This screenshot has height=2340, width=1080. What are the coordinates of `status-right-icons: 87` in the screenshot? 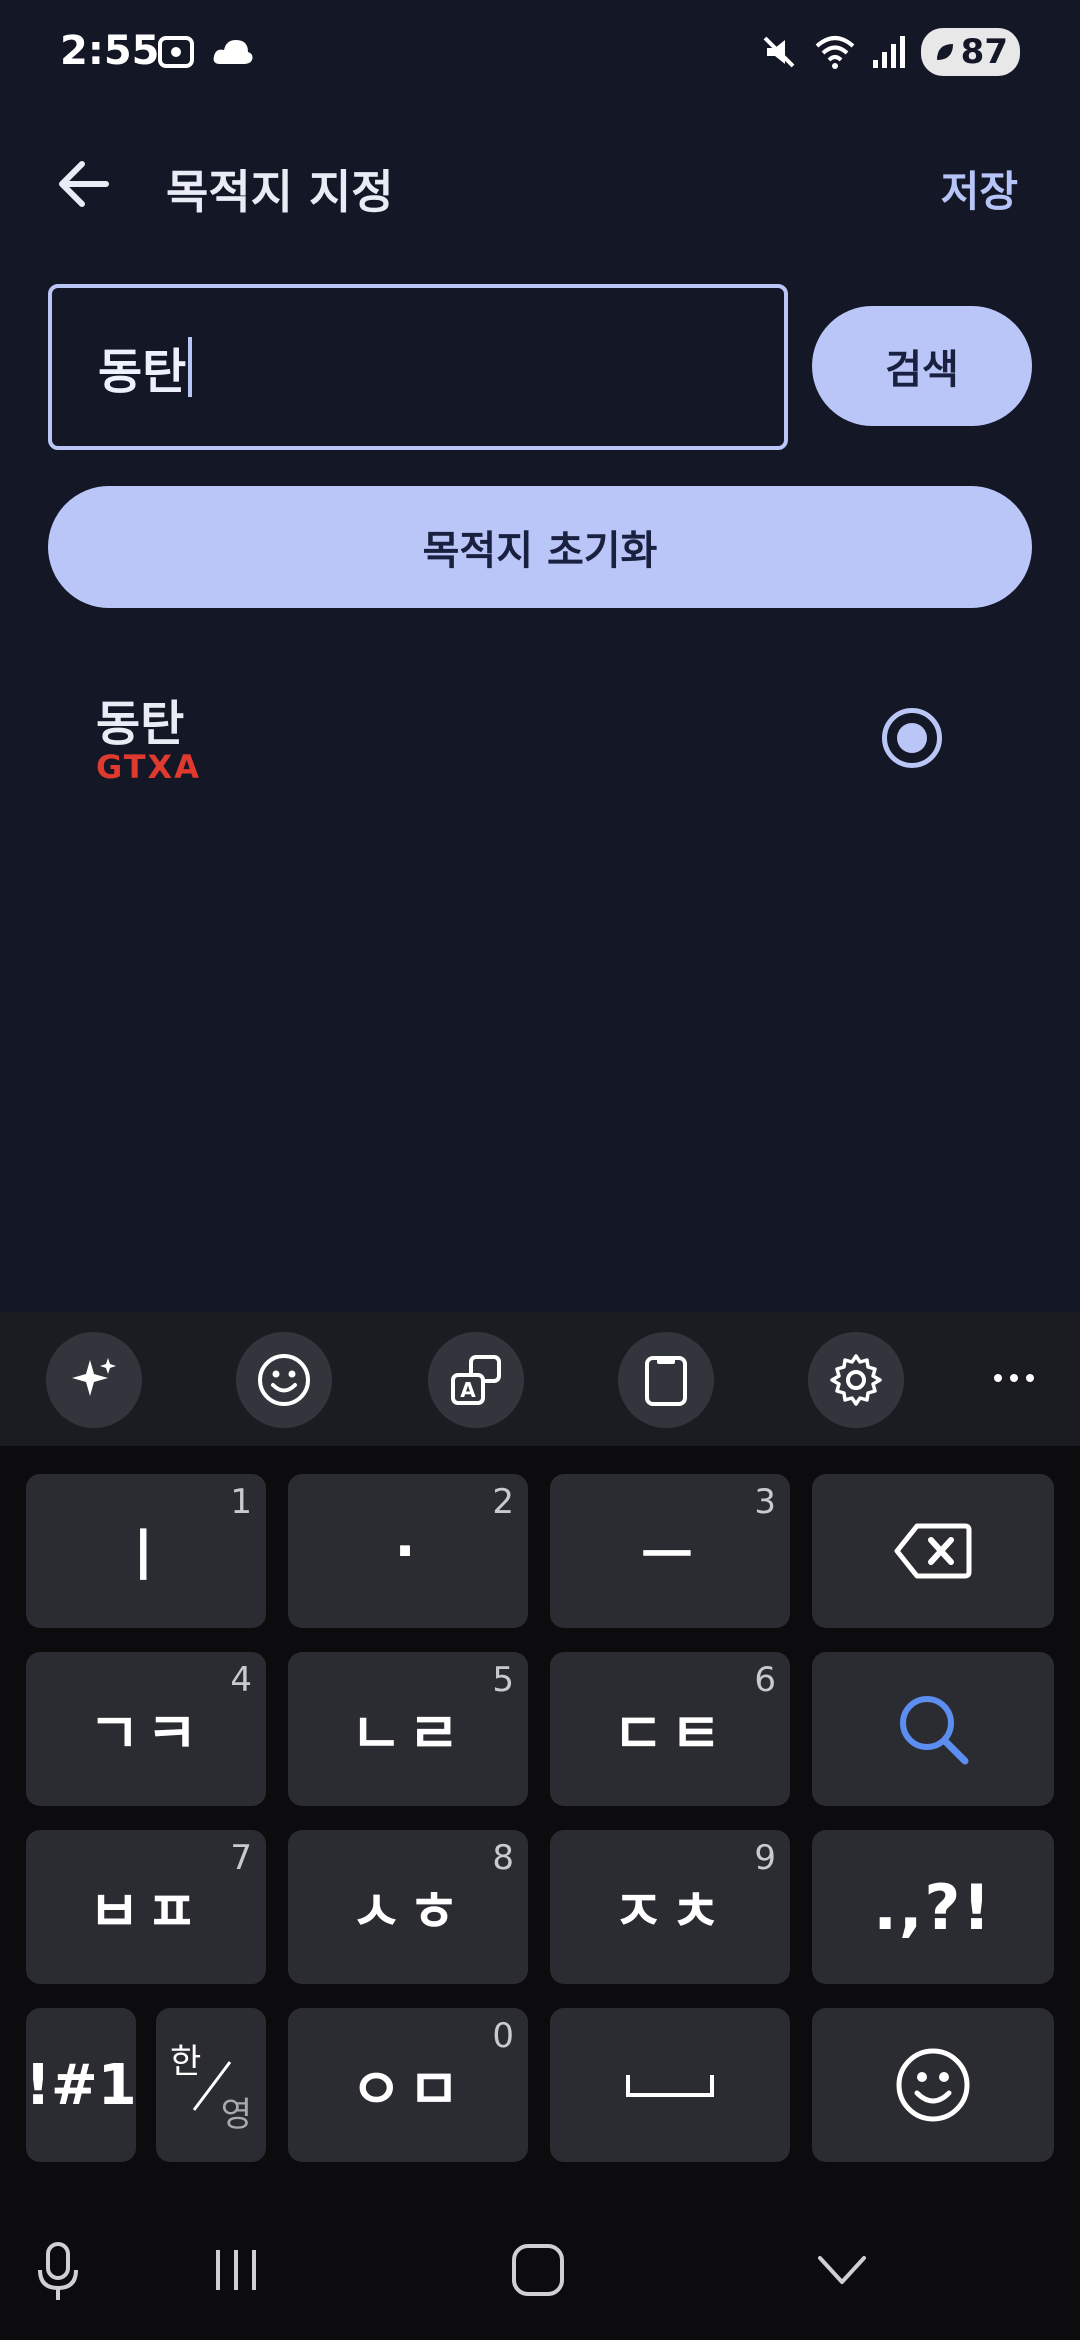 It's located at (889, 52).